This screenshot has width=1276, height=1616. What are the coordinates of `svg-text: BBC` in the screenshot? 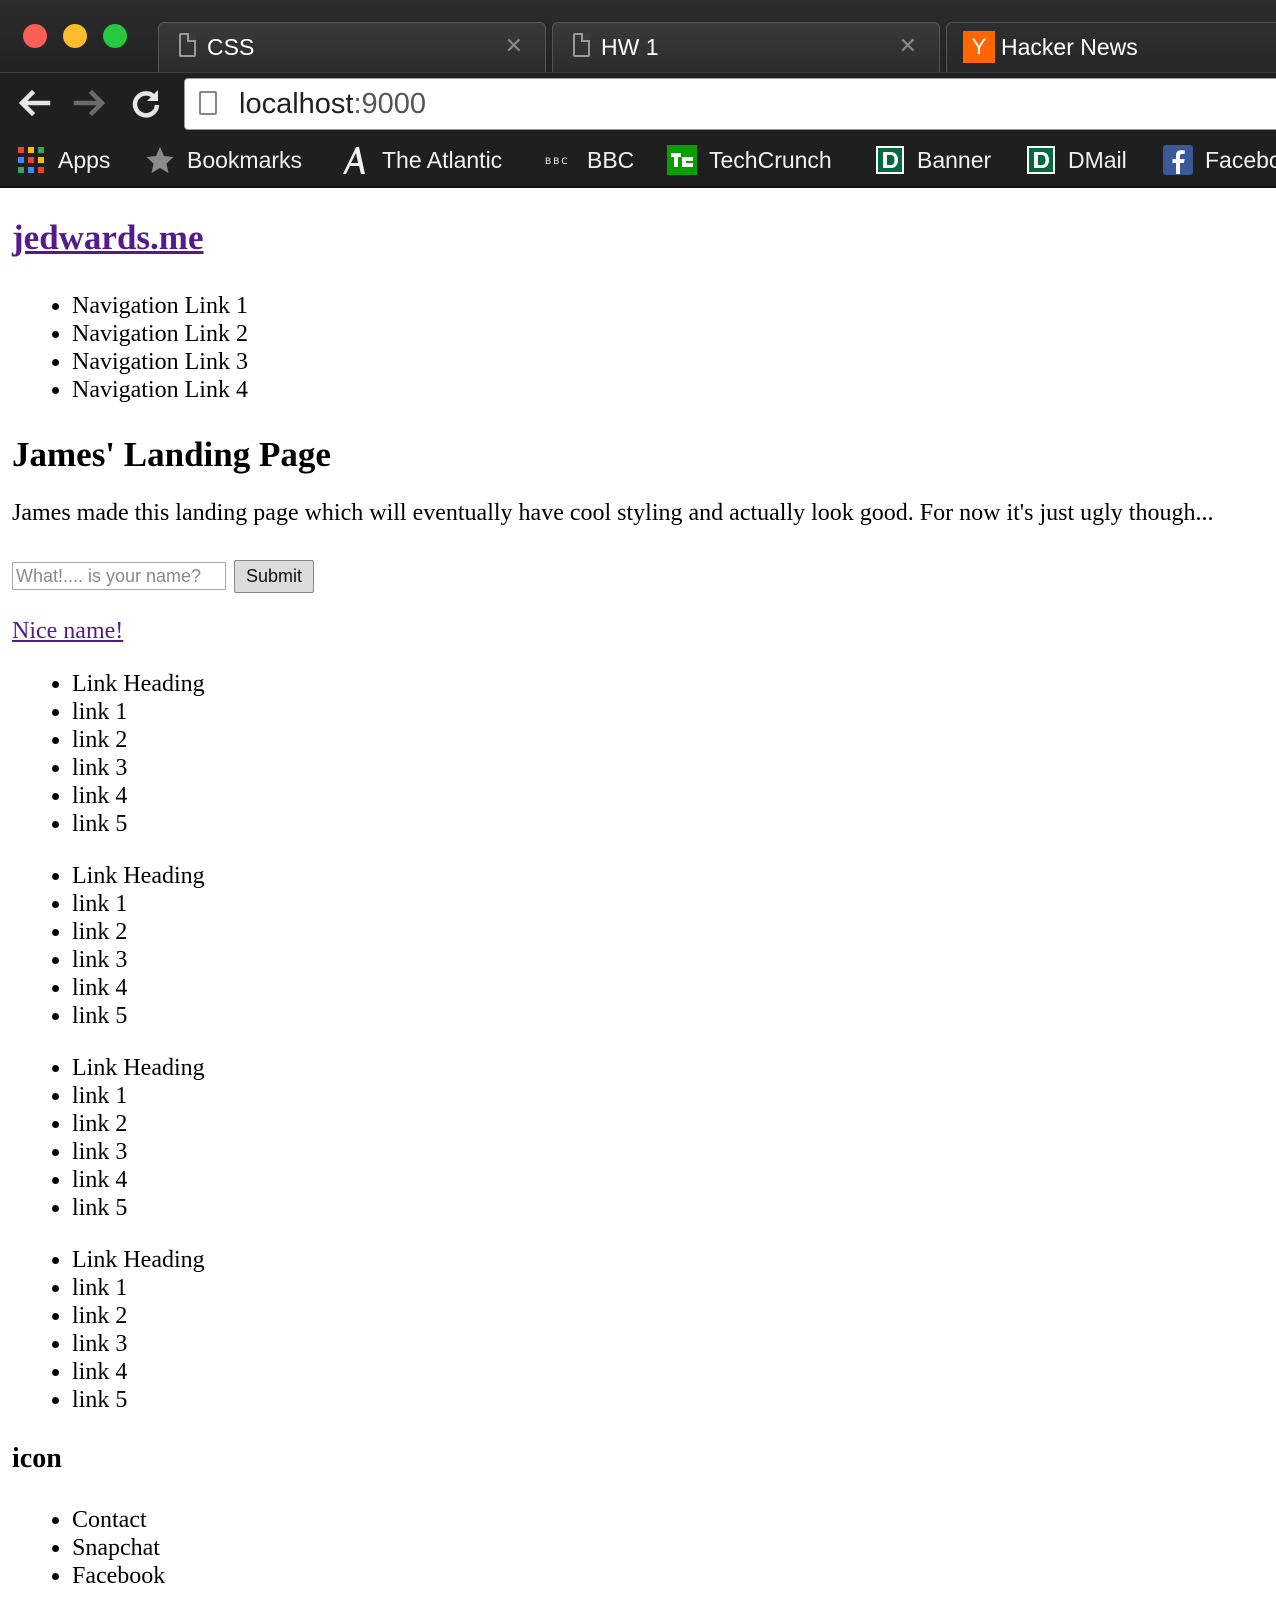 It's located at (557, 162).